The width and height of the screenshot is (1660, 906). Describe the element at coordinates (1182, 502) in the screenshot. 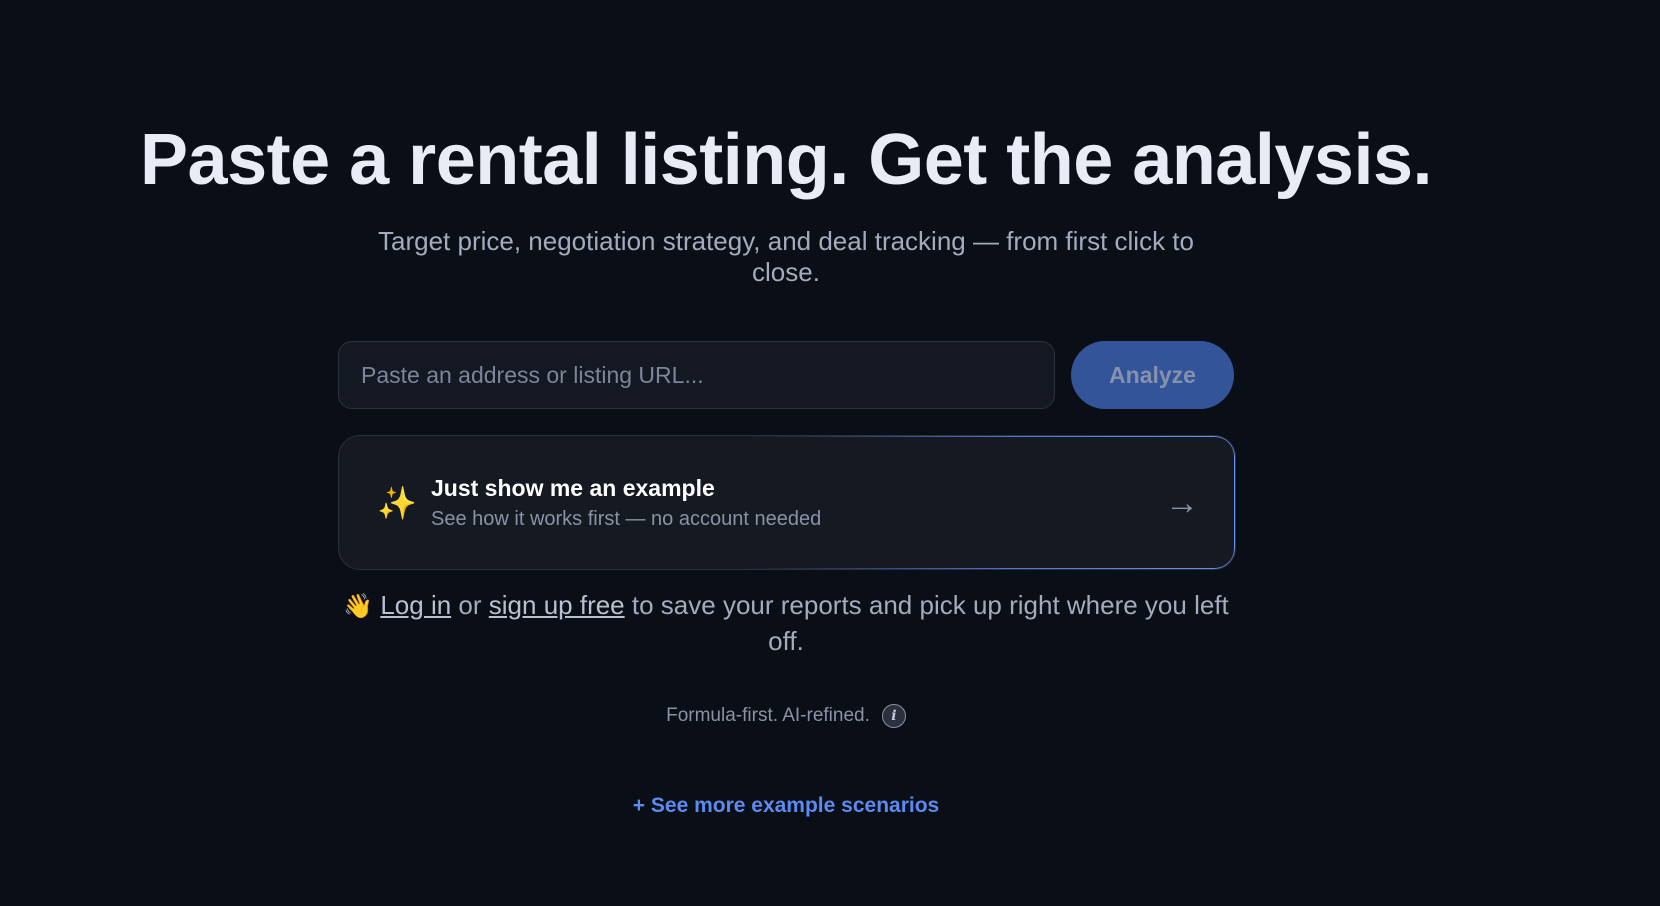

I see `arrow-right-icon: →` at that location.